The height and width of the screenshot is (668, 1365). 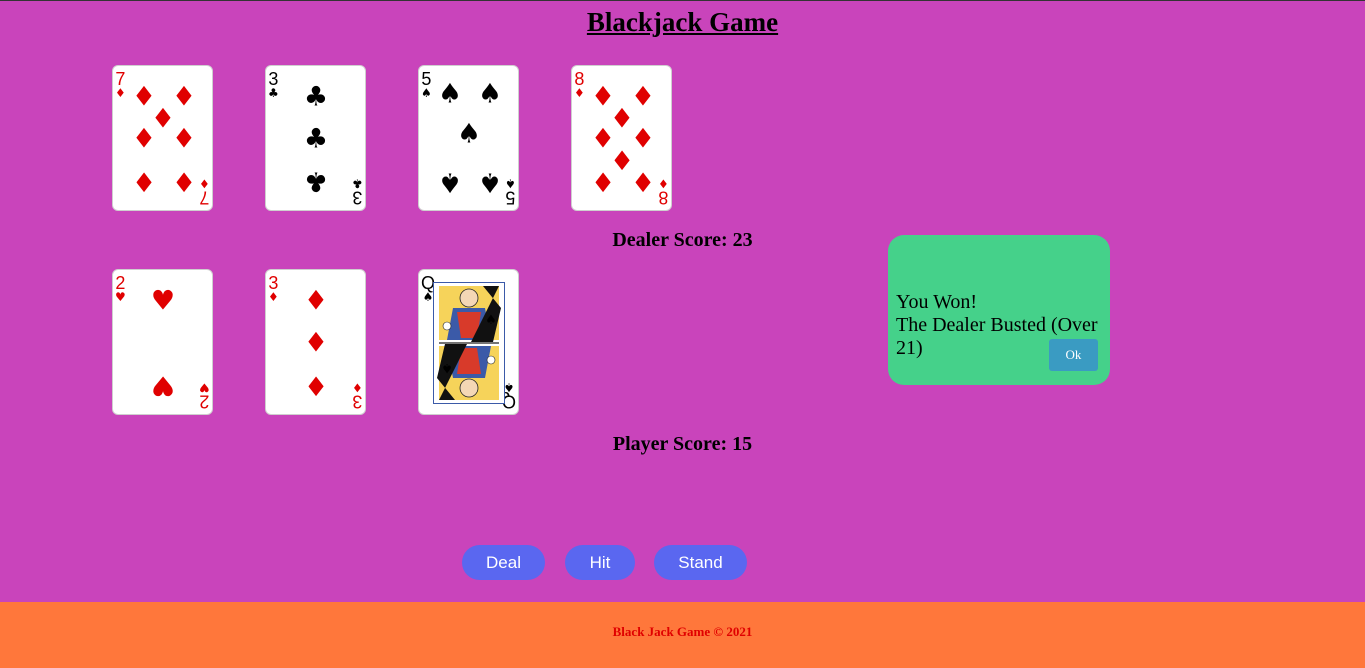 I want to click on stand-button: Stand, so click(x=700, y=562).